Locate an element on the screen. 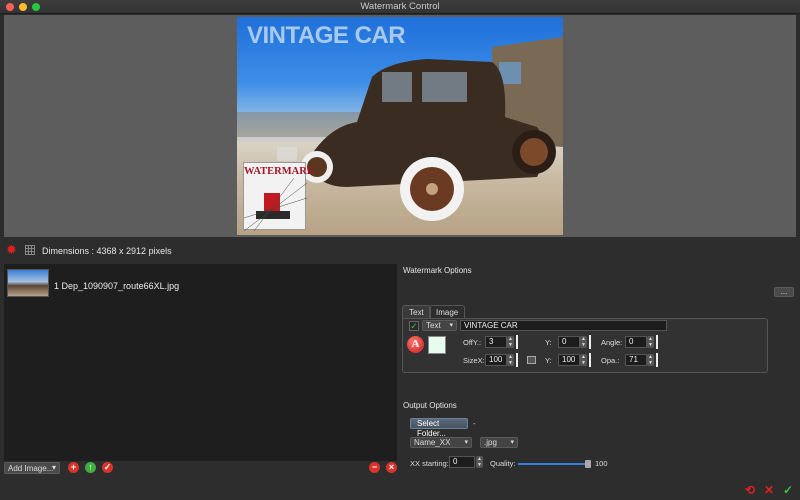 This screenshot has height=500, width=800. format-select: .jpg ▾ is located at coordinates (499, 442).